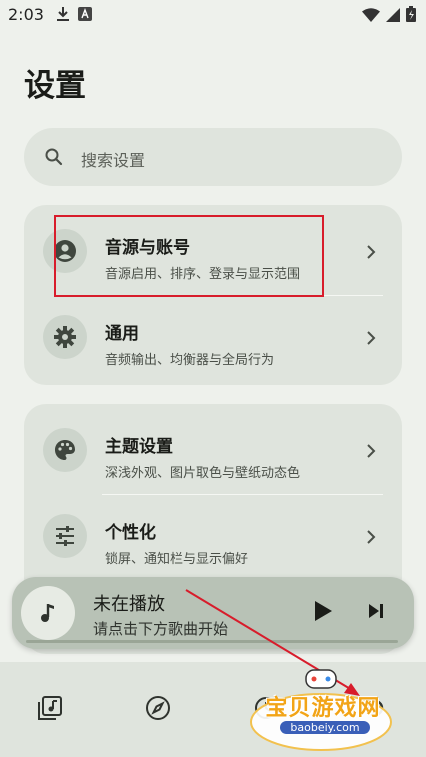 Image resolution: width=426 pixels, height=757 pixels. What do you see at coordinates (177, 559) in the screenshot?
I see `settings-item-subtitle: 锁屏、通知栏与显示偏好` at bounding box center [177, 559].